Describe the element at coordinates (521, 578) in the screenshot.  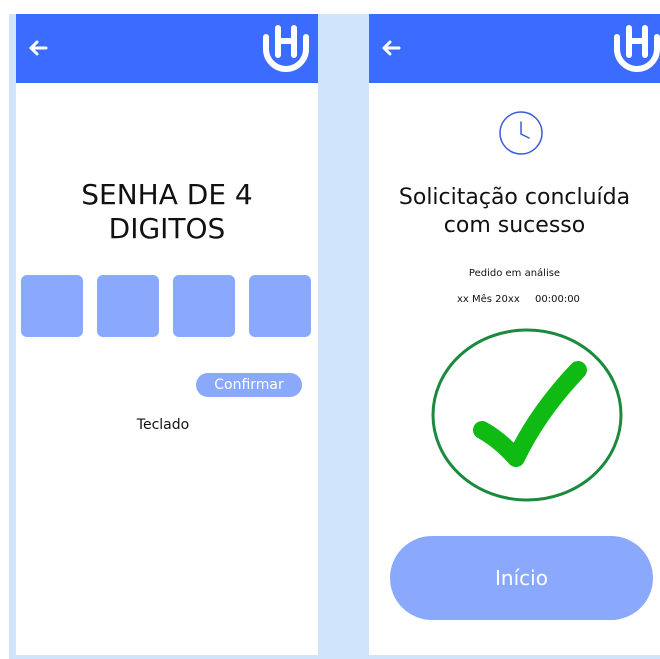
I see `home-button: Início` at that location.